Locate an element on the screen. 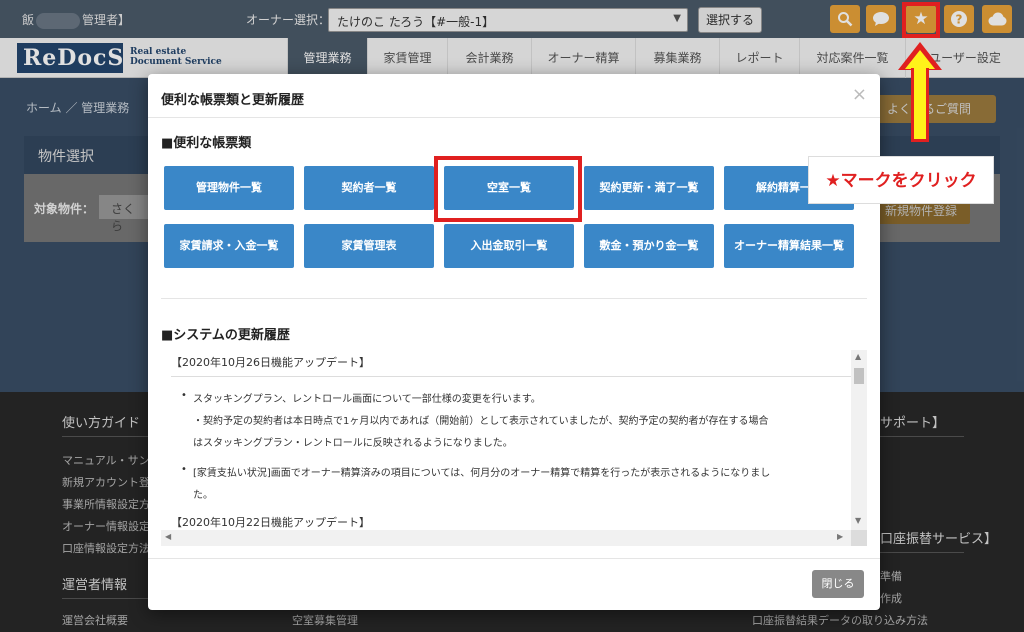 The height and width of the screenshot is (632, 1024). history-date: 【2020年10月26日機能アップデート】 is located at coordinates (270, 362).